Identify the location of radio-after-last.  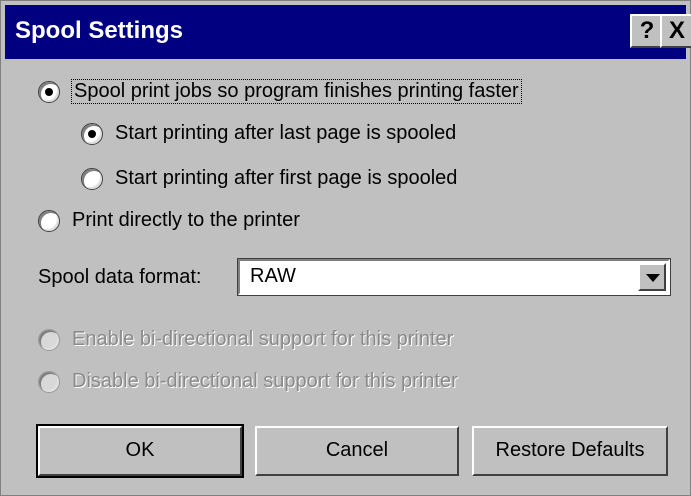
(92, 133).